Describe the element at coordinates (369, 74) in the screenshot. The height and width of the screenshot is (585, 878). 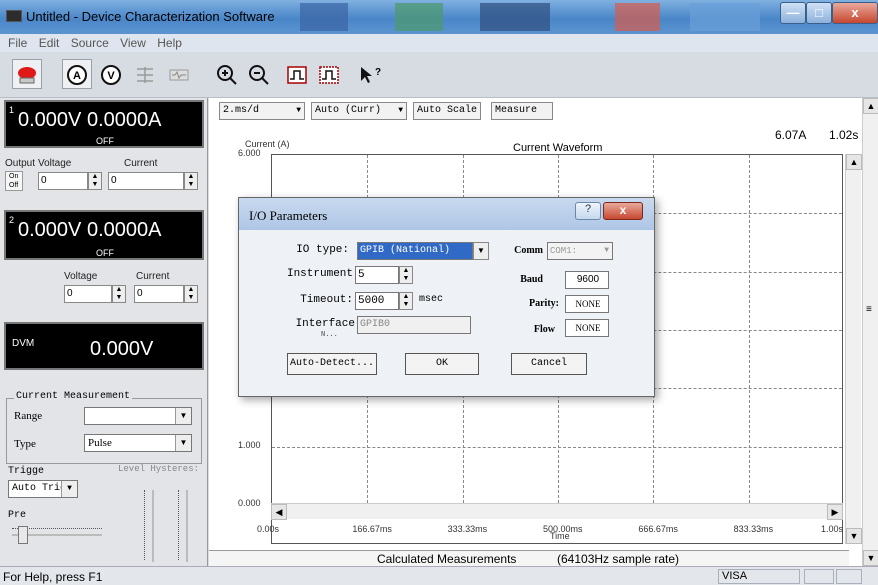
I see `help-cursor-icon: ?` at that location.